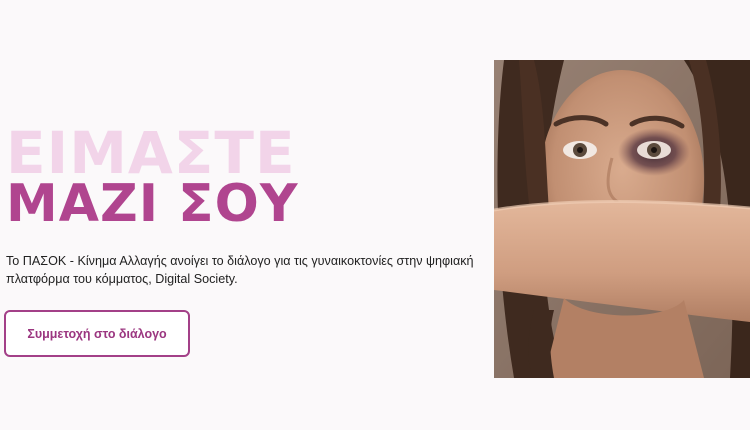 This screenshot has height=430, width=750. Describe the element at coordinates (152, 204) in the screenshot. I see `hero-heading-line2: ΜΑΖΙ ΣΟΥ` at that location.